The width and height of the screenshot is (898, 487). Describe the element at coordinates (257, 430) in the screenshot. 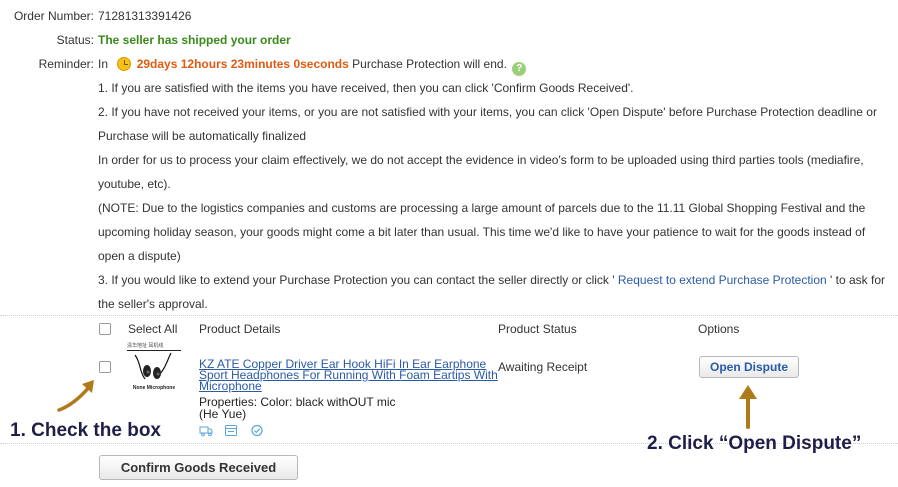

I see `refresh-icon` at that location.